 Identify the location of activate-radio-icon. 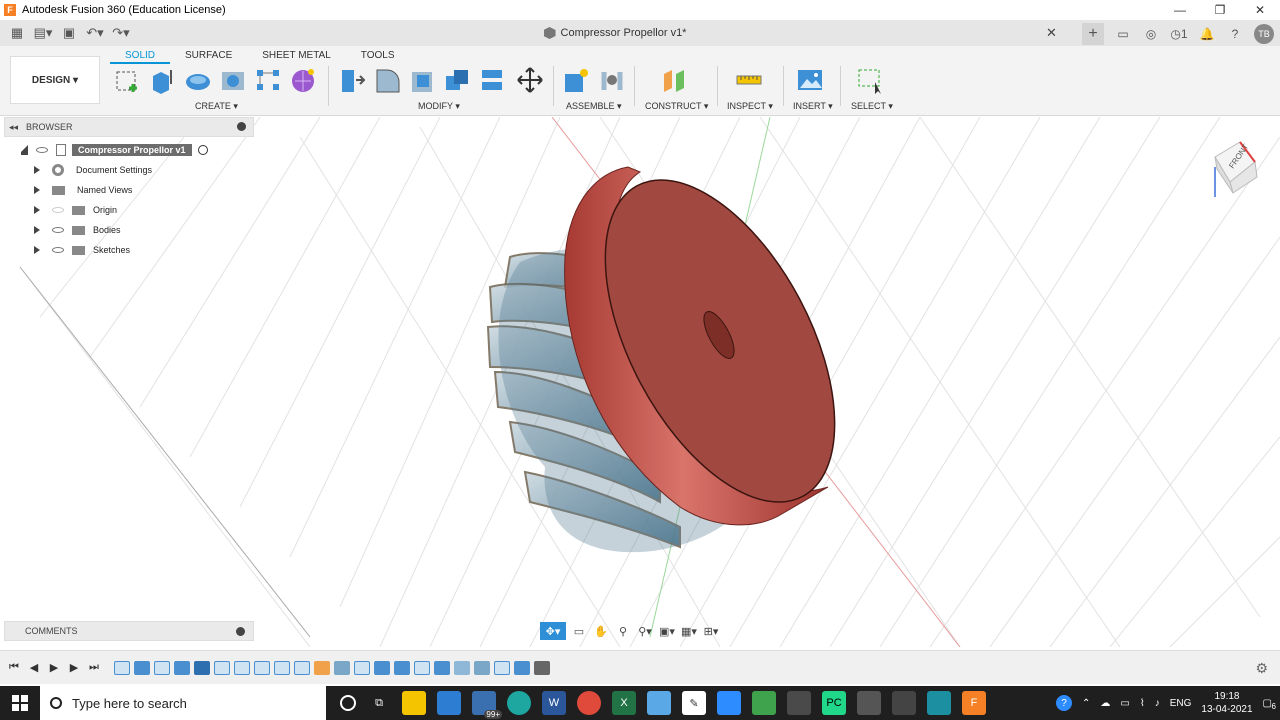
(202, 150).